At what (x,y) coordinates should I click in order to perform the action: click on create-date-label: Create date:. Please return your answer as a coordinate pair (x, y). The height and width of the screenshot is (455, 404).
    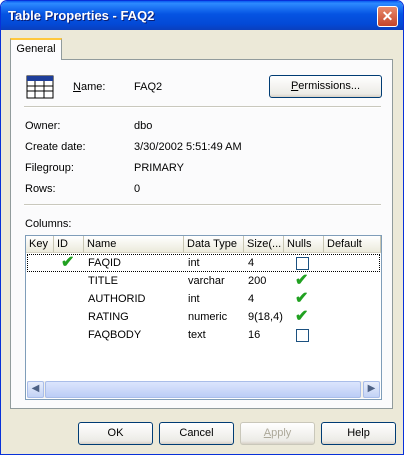
    Looking at the image, I should click on (55, 147).